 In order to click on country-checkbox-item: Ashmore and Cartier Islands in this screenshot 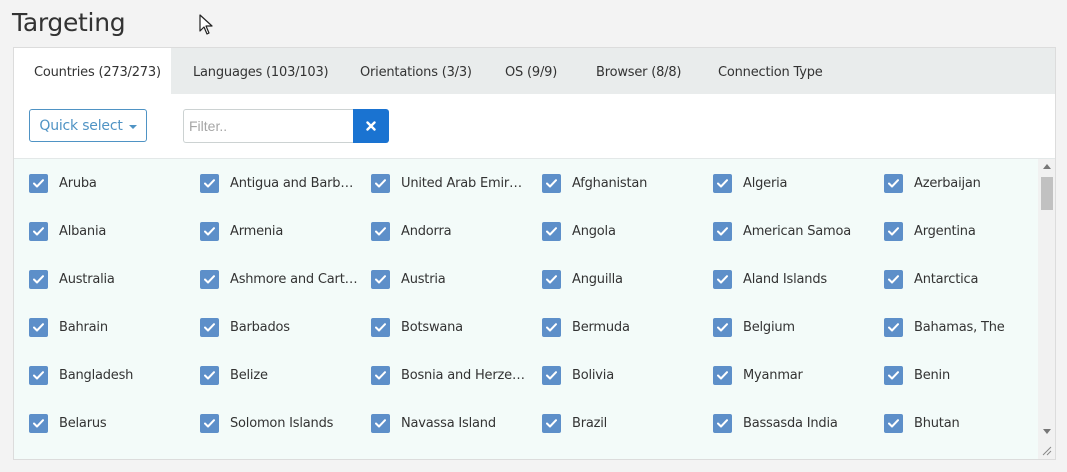, I will do `click(285, 294)`.